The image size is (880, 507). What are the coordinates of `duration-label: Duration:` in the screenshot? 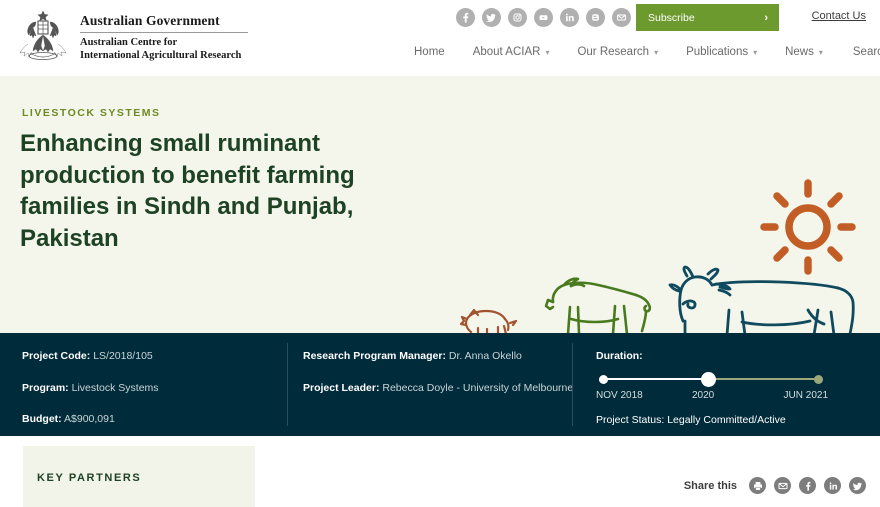 It's located at (619, 356).